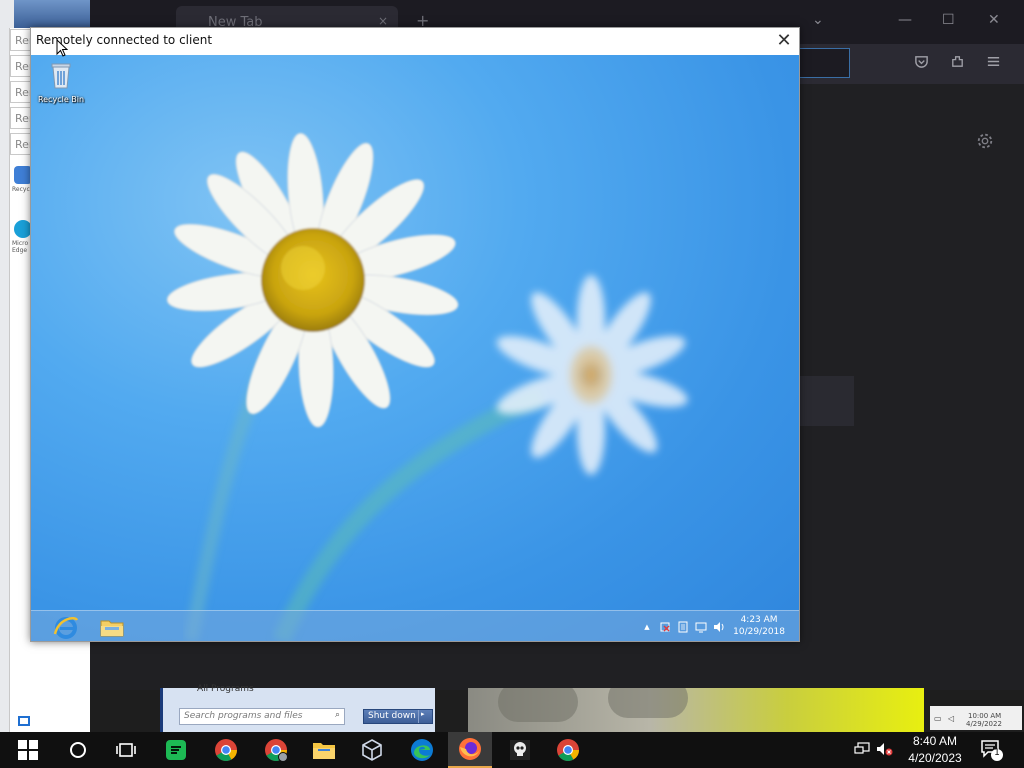 This screenshot has height=768, width=1024. Describe the element at coordinates (243, 716) in the screenshot. I see `search-placeholder: Search programs and files` at that location.